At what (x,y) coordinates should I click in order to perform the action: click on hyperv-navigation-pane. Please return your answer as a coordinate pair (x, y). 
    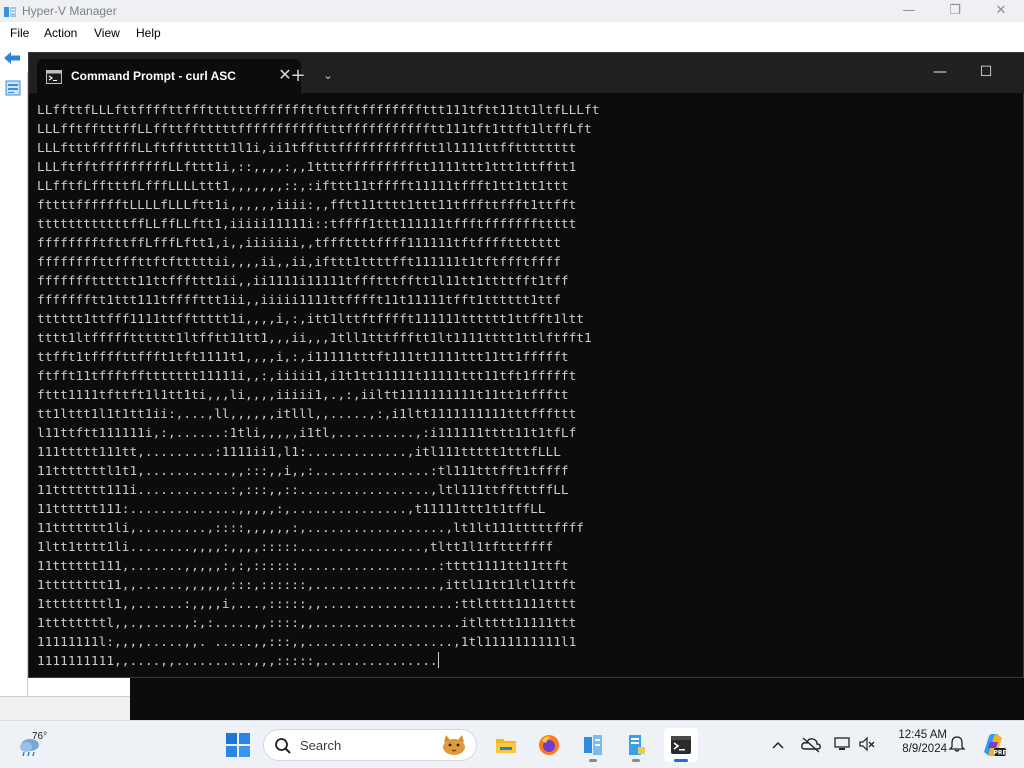
    Looking at the image, I should click on (14, 384).